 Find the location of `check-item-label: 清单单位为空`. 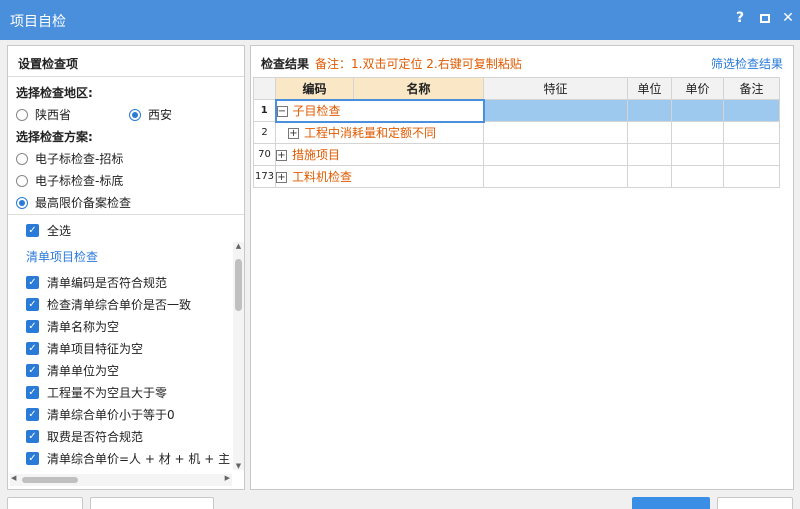

check-item-label: 清单单位为空 is located at coordinates (83, 371).